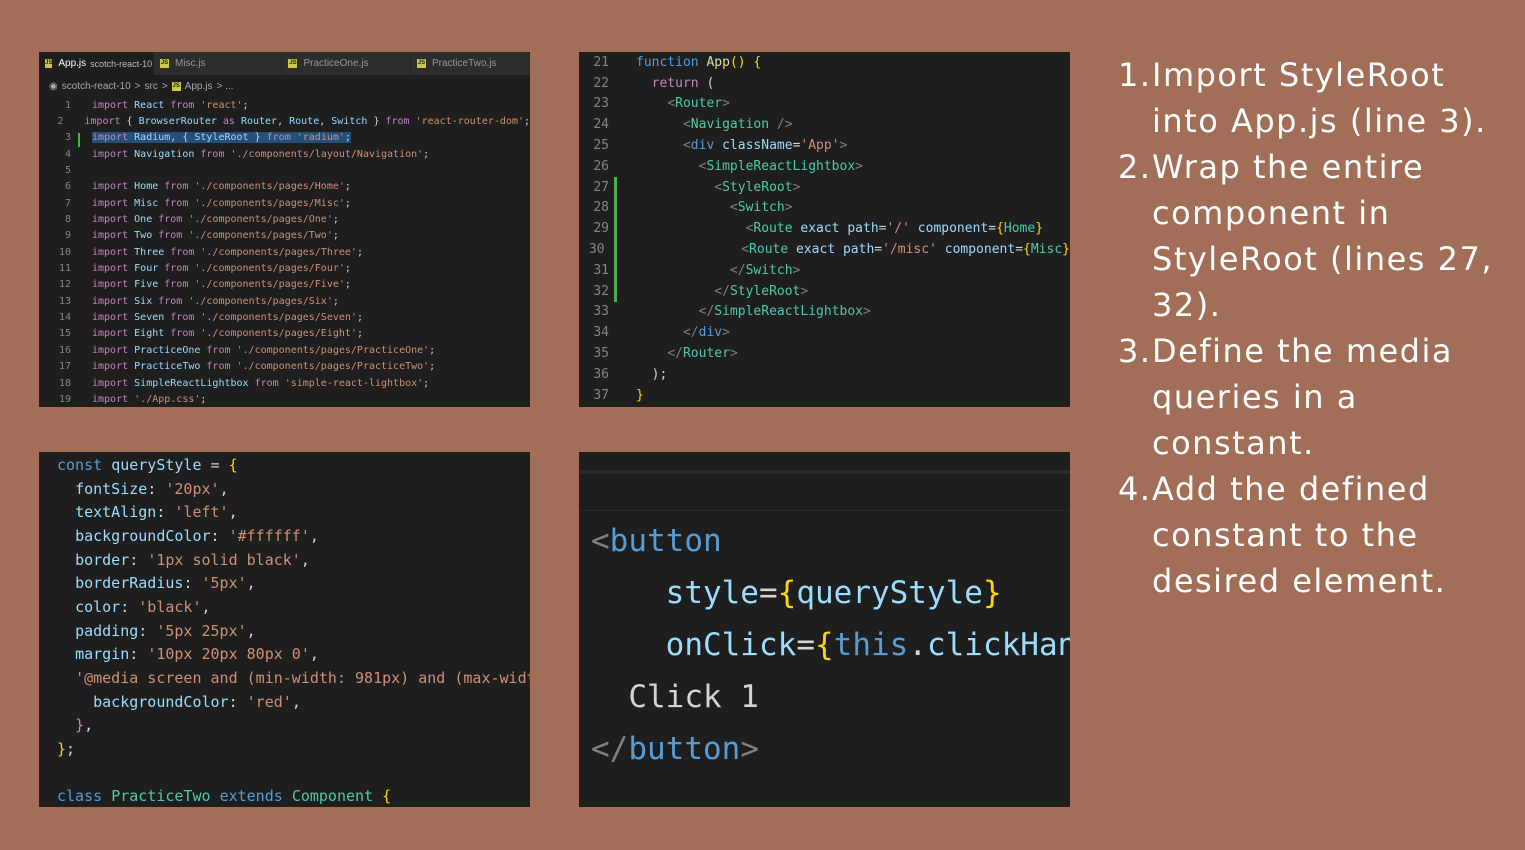  Describe the element at coordinates (787, 593) in the screenshot. I see `code-token: {` at that location.